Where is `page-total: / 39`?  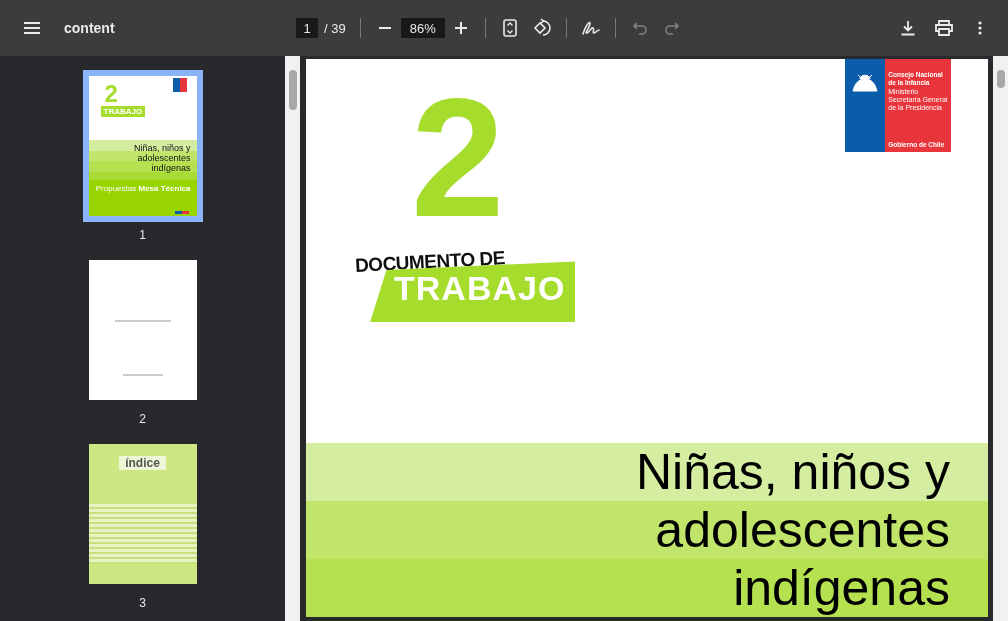
page-total: / 39 is located at coordinates (335, 28).